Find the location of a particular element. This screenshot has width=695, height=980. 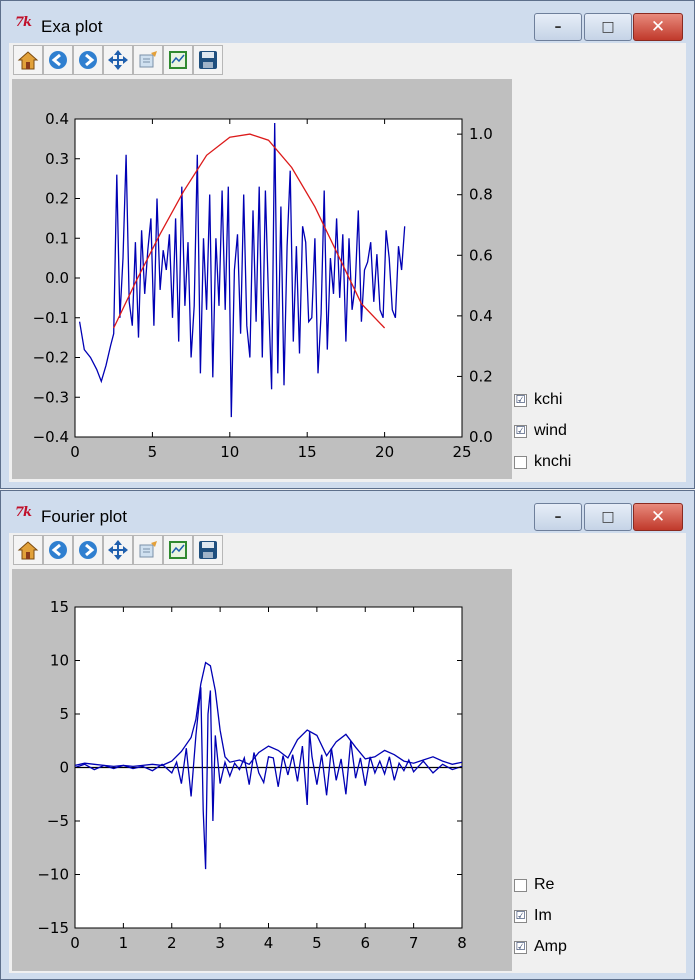

checkbox-label: Amp is located at coordinates (550, 946).